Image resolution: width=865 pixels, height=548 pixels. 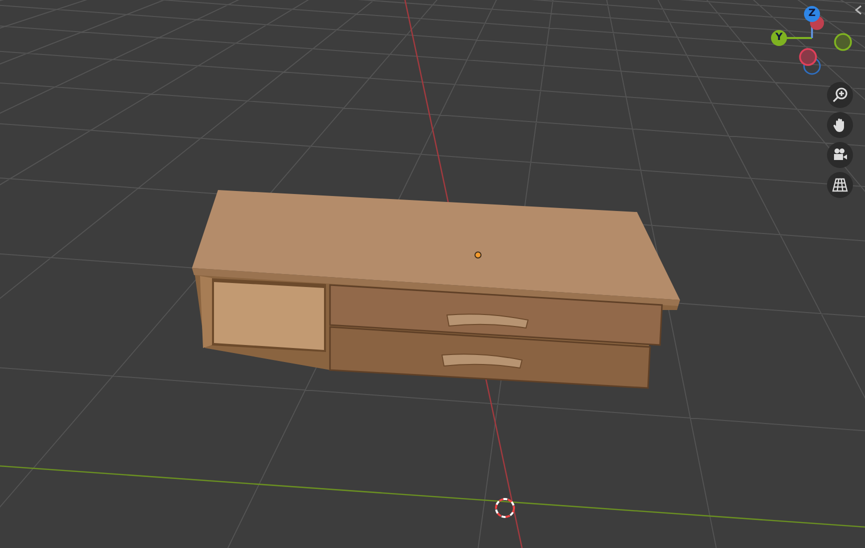 I want to click on origin-point, so click(x=478, y=255).